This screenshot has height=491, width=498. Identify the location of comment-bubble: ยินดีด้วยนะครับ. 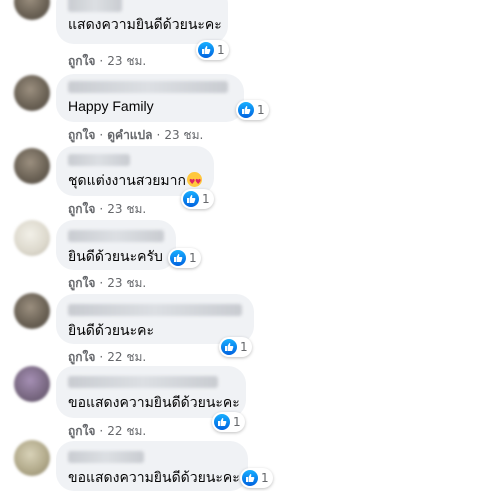
(116, 245).